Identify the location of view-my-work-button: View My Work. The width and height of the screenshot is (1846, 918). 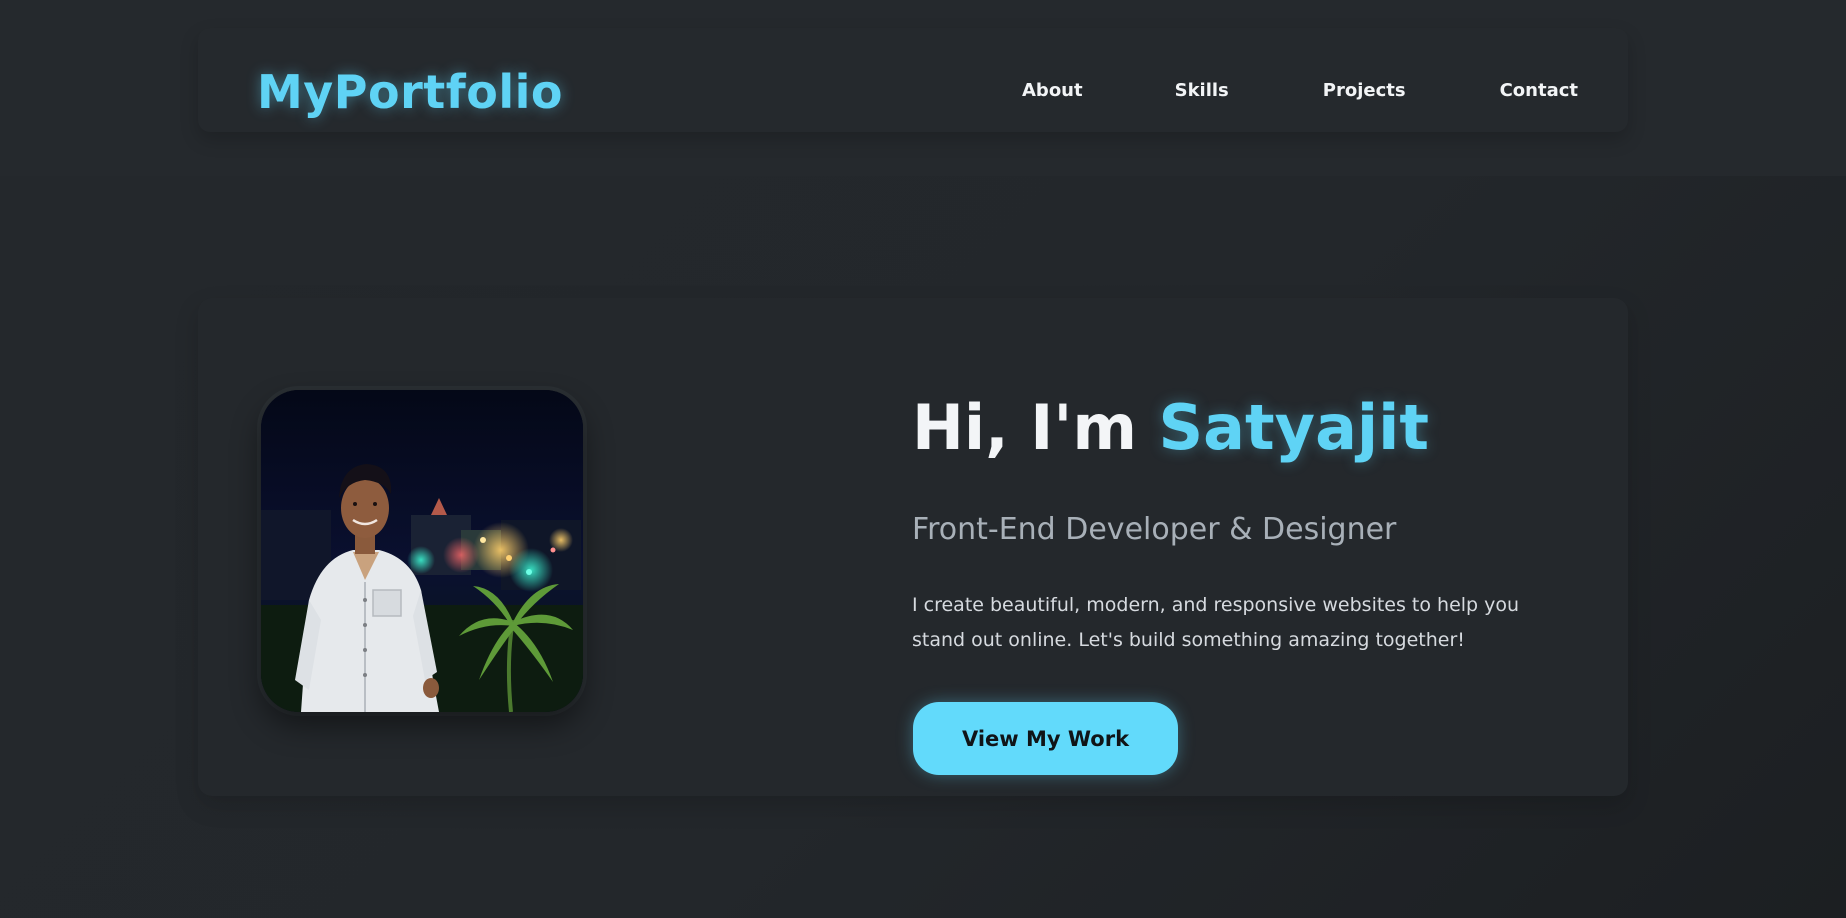
(1045, 738).